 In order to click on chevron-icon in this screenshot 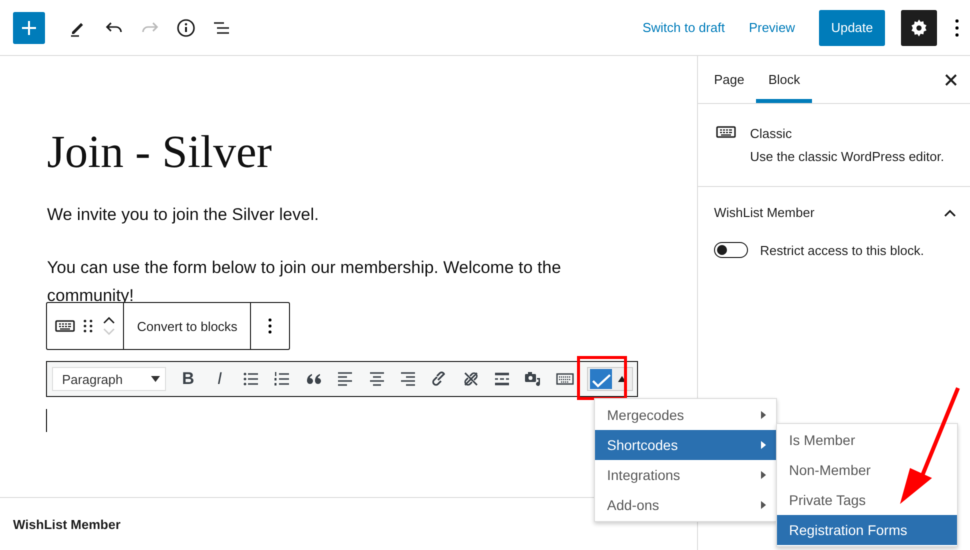, I will do `click(950, 212)`.